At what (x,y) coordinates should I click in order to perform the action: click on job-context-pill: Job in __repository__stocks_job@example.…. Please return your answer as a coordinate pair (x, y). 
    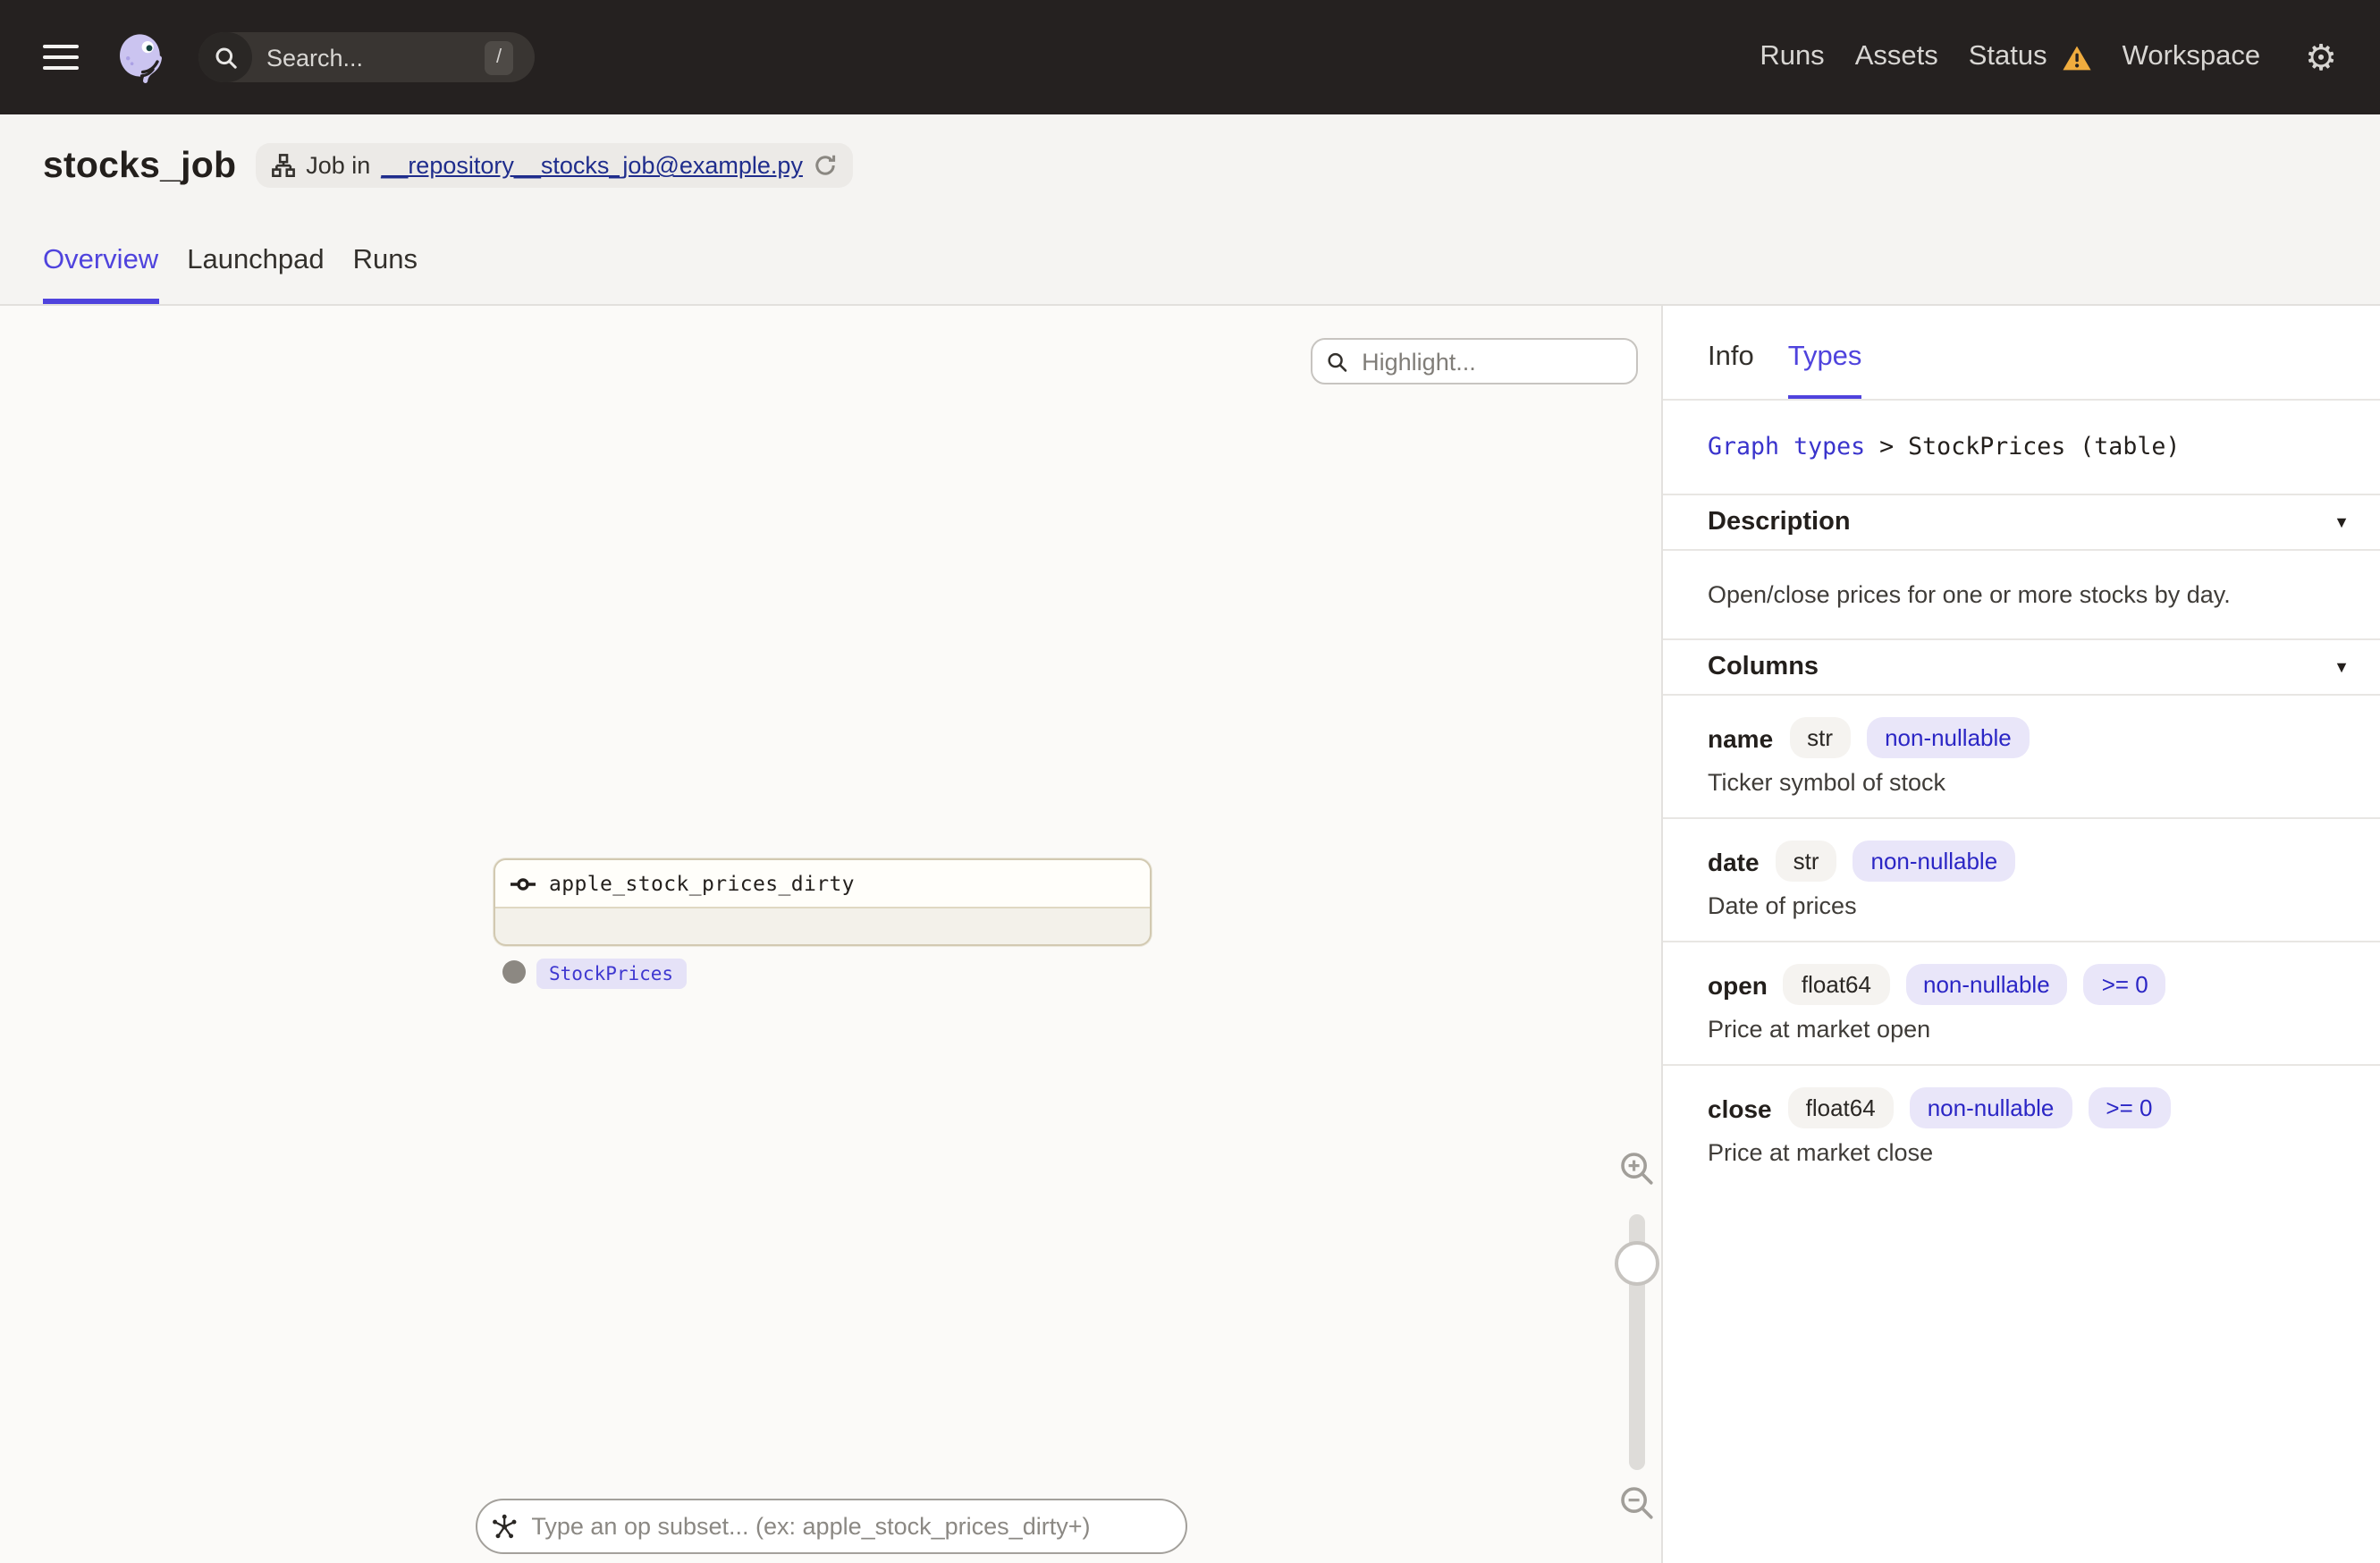
    Looking at the image, I should click on (555, 165).